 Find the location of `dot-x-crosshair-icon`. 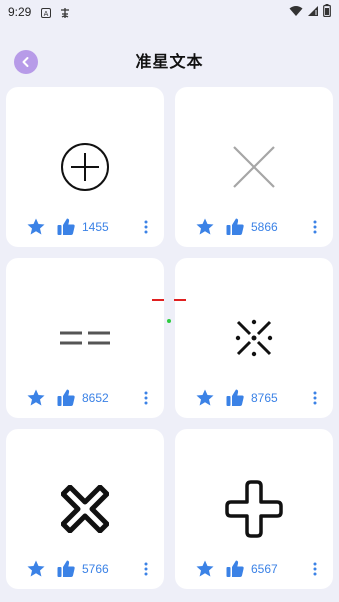

dot-x-crosshair-icon is located at coordinates (254, 338).